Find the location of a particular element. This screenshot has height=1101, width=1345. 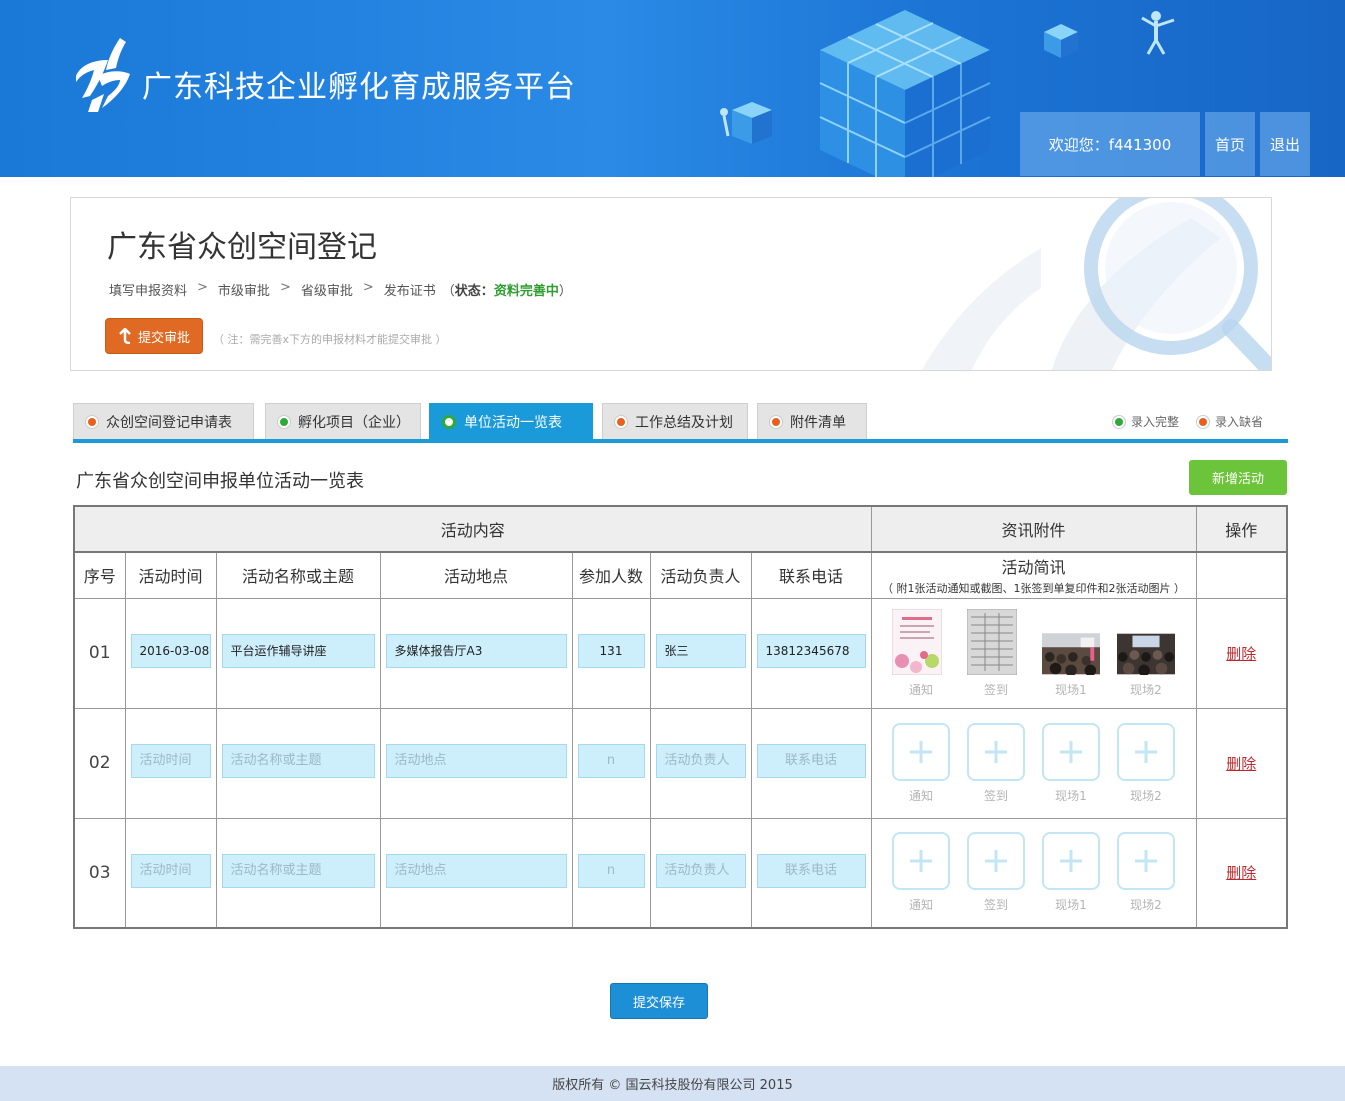

complete-dot-icon is located at coordinates (1119, 421).